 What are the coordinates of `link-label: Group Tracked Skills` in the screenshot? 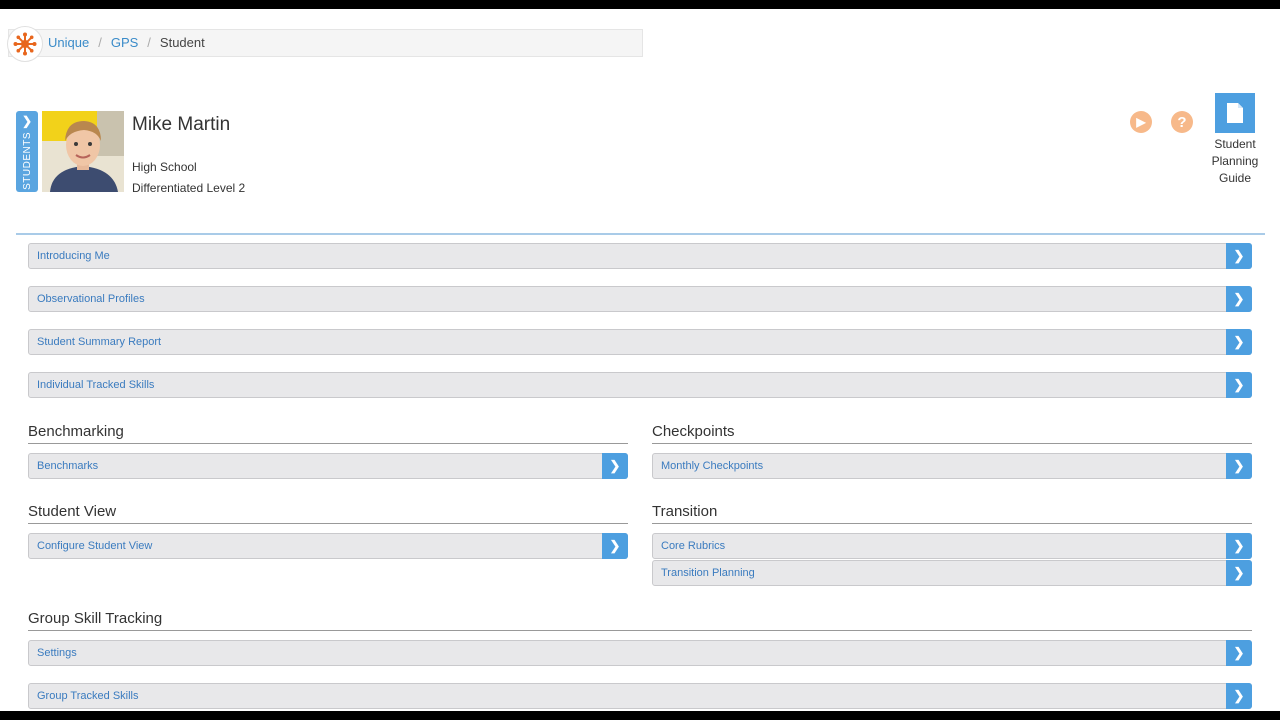 It's located at (88, 696).